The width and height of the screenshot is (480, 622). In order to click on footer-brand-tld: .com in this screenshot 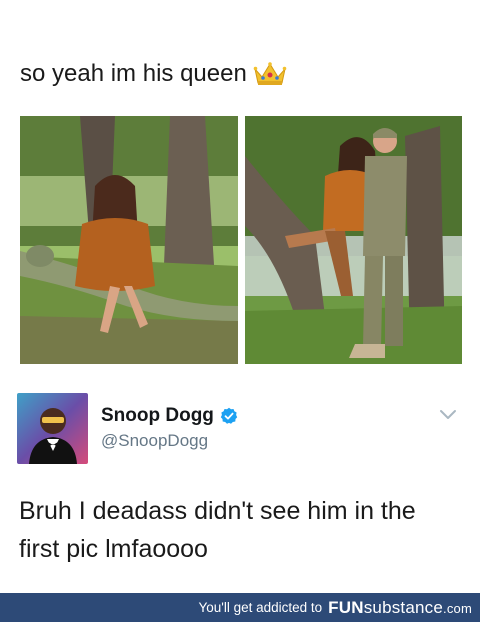, I will do `click(457, 608)`.